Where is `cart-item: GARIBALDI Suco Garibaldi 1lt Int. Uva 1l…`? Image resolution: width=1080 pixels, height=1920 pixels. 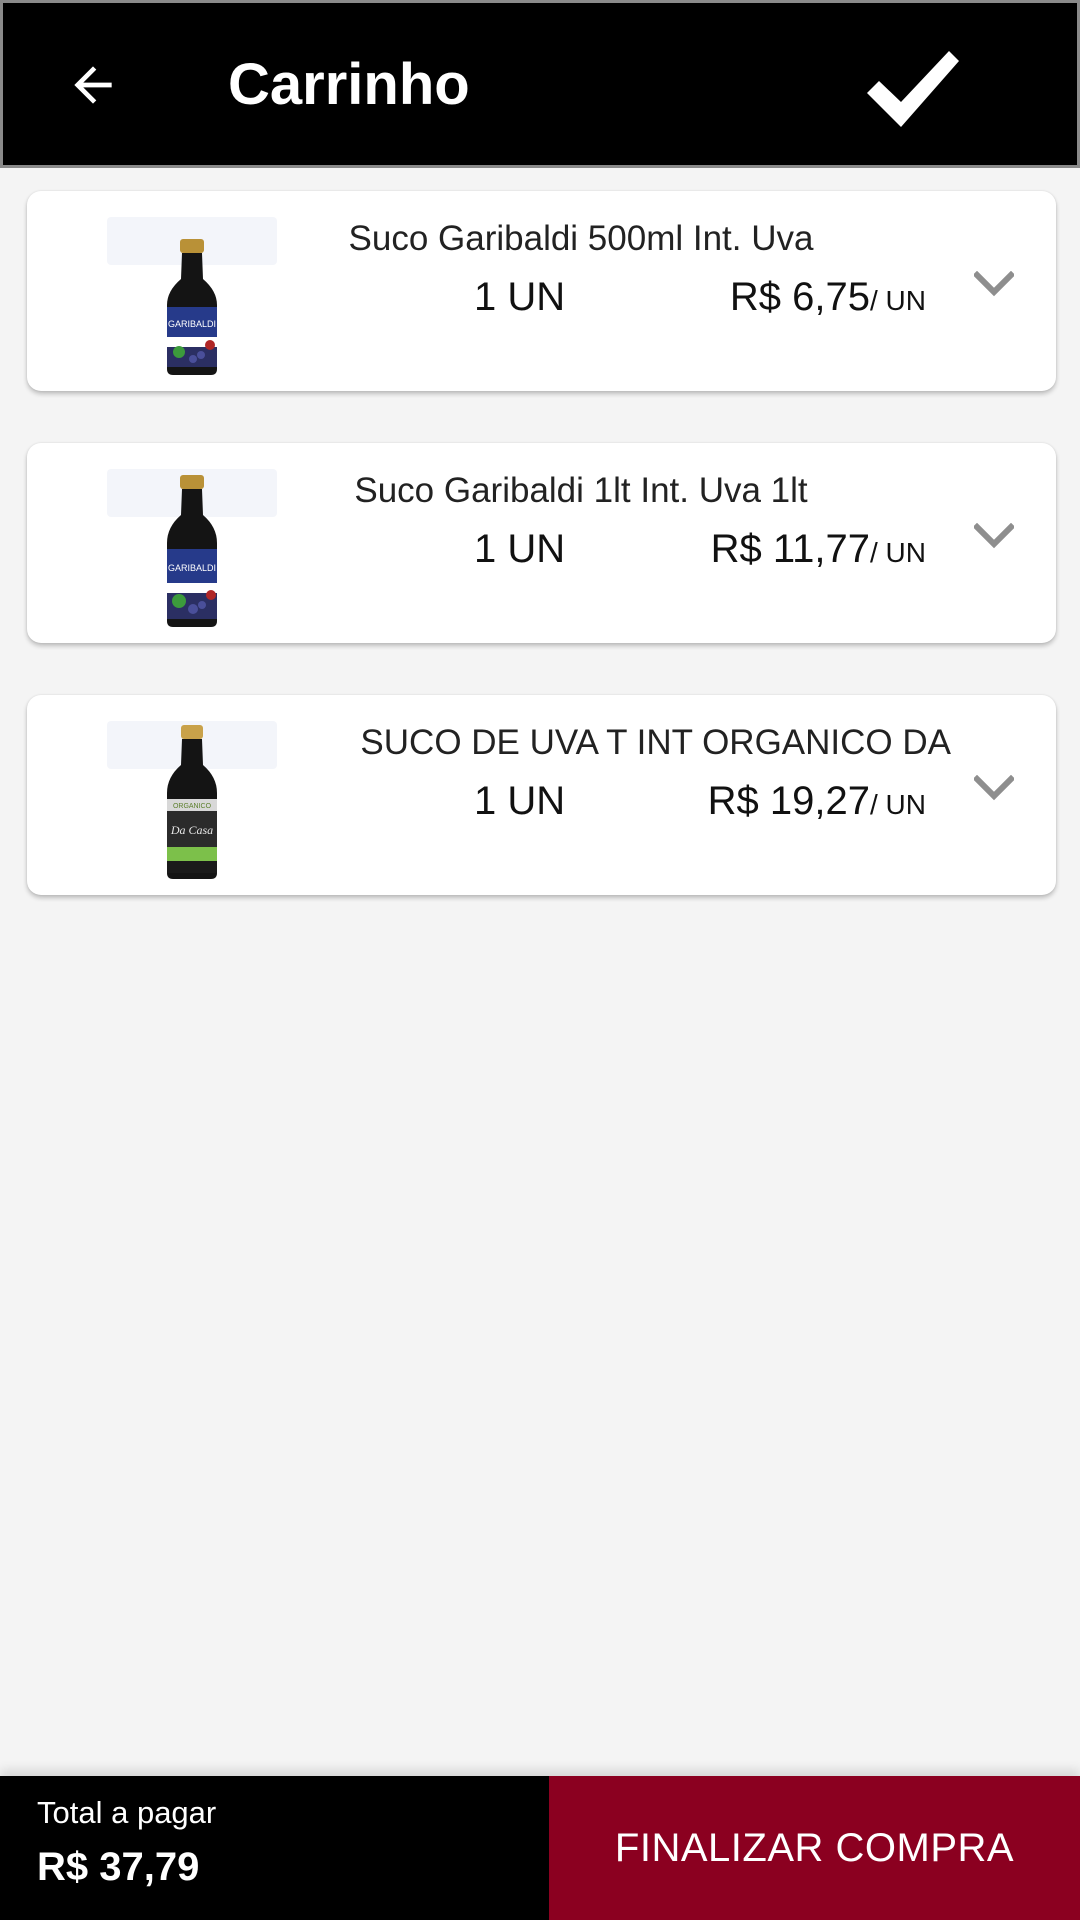
cart-item: GARIBALDI Suco Garibaldi 1lt Int. Uva 1l… is located at coordinates (541, 543).